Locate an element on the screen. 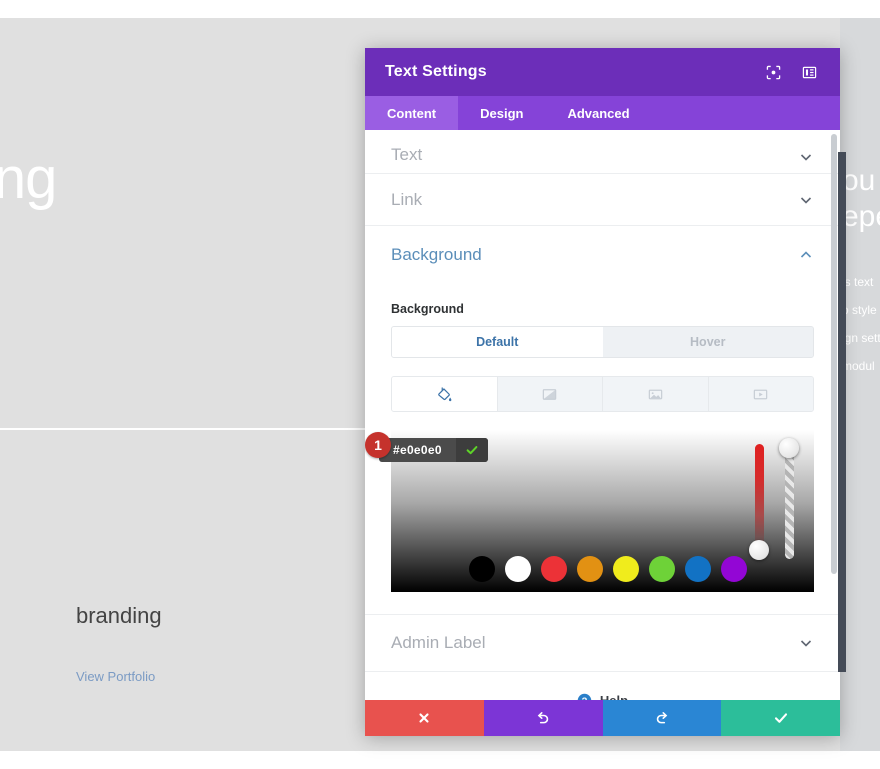 The width and height of the screenshot is (880, 769). right-column-body-line4: modul is located at coordinates (858, 366).